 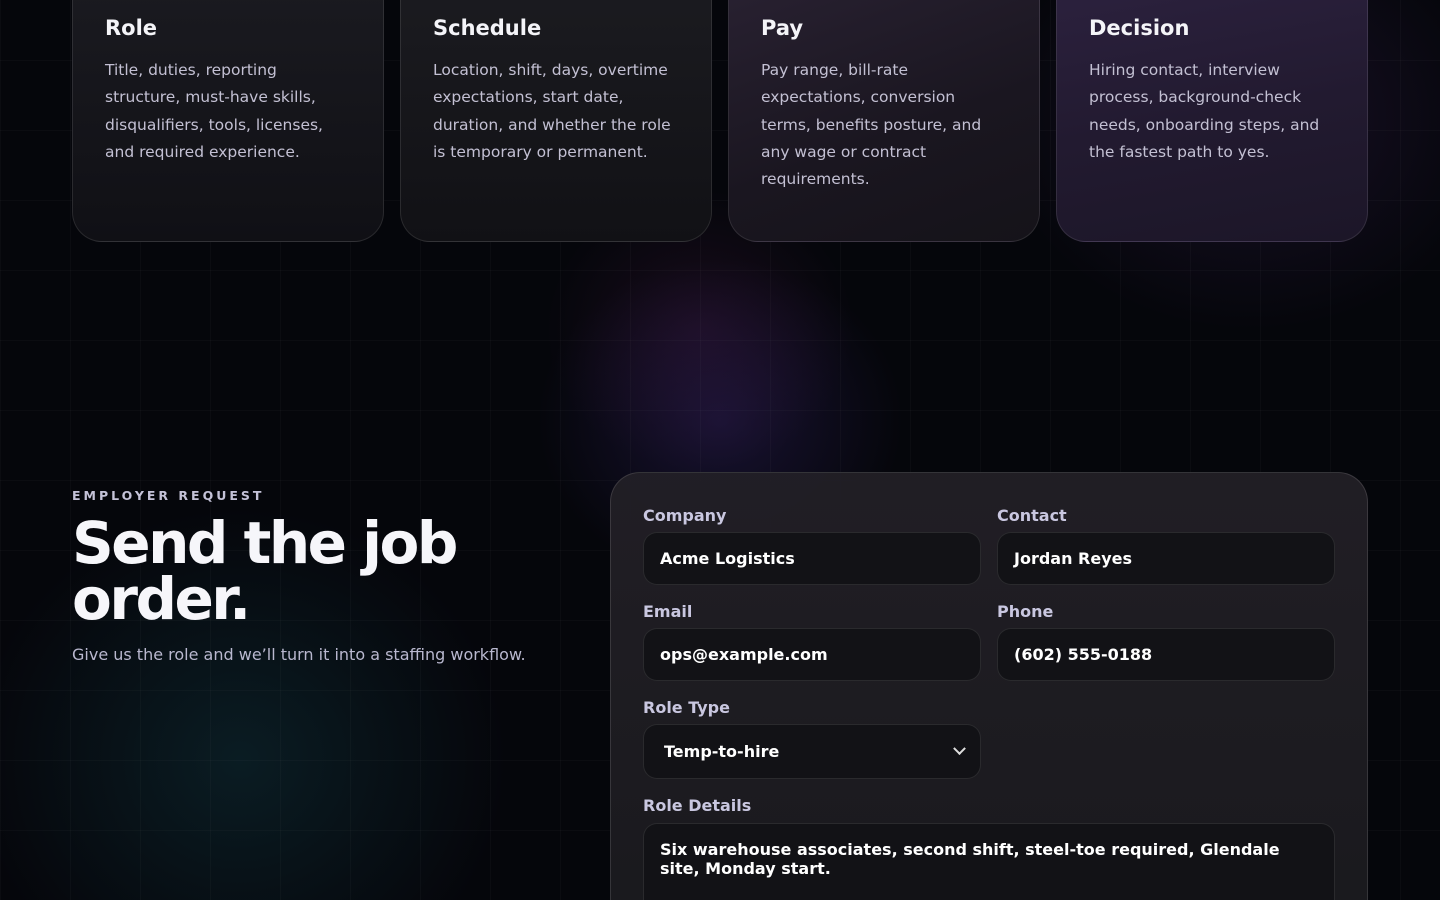 I want to click on email-field: ops@example.com, so click(x=812, y=654).